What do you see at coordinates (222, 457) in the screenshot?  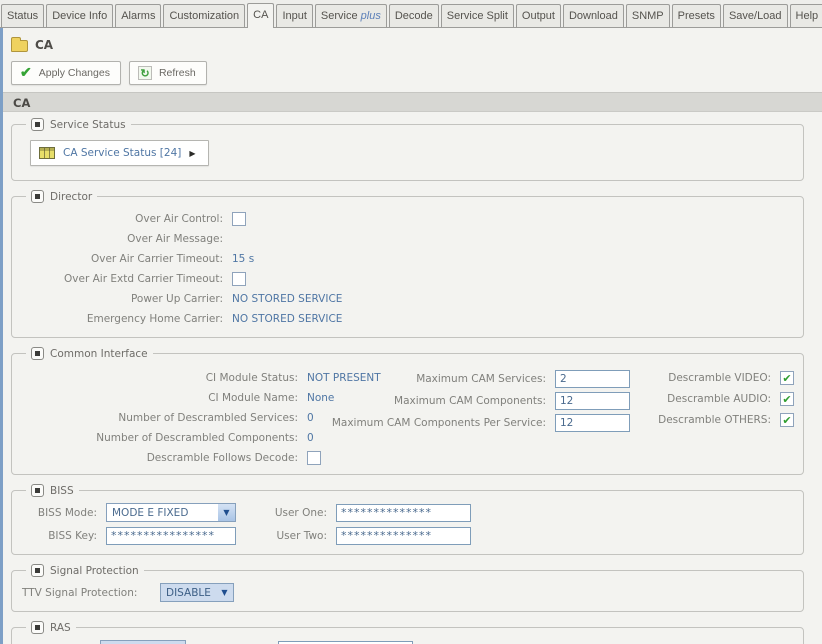 I see `descramble-follows-decode-label: Descramble Follows Decode:` at bounding box center [222, 457].